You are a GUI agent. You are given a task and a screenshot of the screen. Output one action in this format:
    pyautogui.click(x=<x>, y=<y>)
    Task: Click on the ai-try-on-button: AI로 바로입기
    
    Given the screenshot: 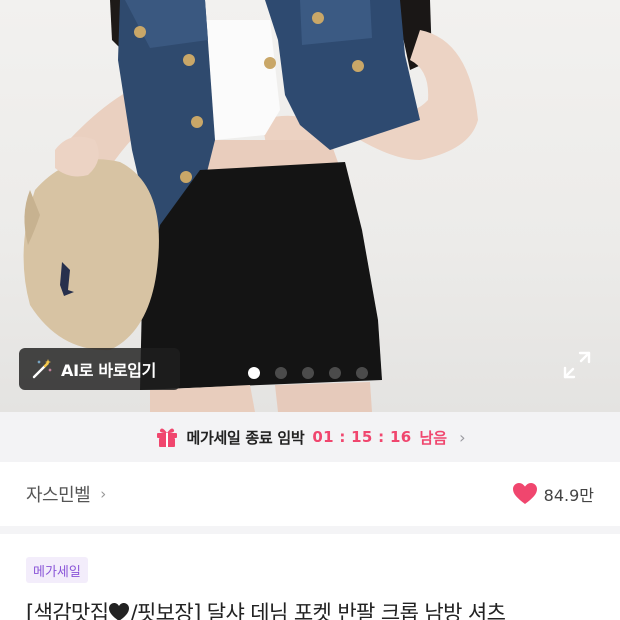 What is the action you would take?
    pyautogui.click(x=99, y=369)
    